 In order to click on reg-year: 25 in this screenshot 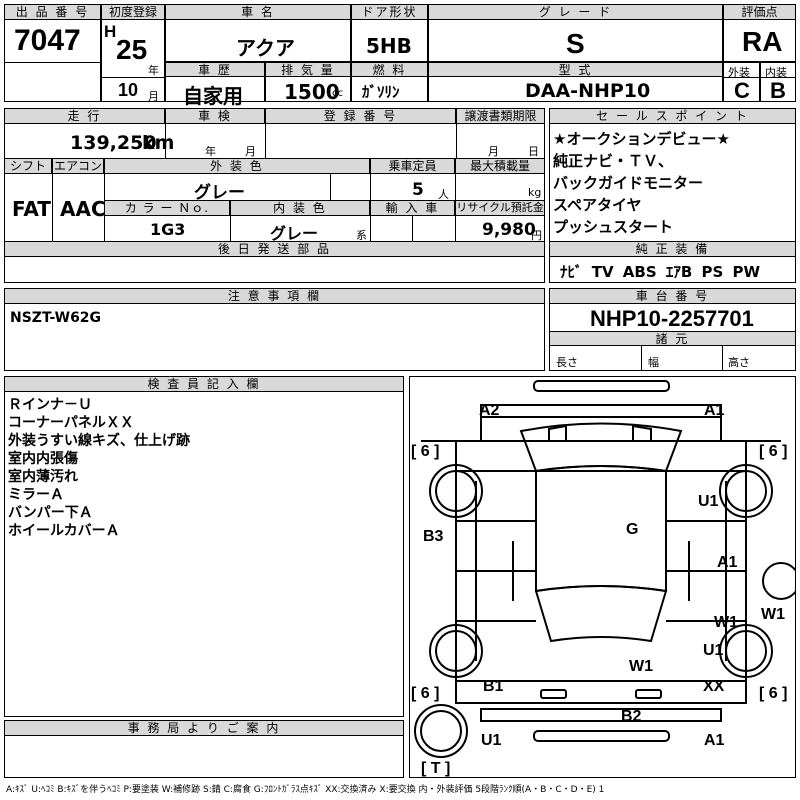, I will do `click(132, 49)`.